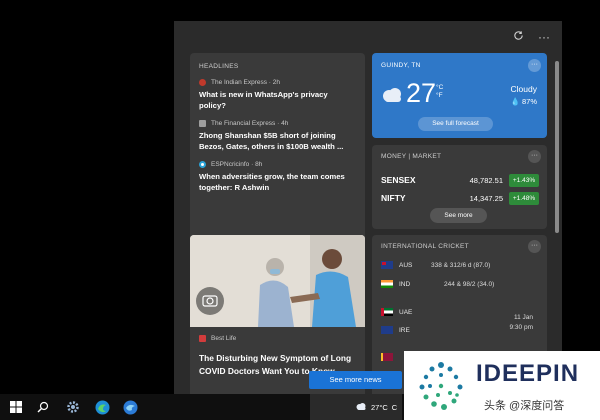  Describe the element at coordinates (518, 36) in the screenshot. I see `refresh-icon` at that location.